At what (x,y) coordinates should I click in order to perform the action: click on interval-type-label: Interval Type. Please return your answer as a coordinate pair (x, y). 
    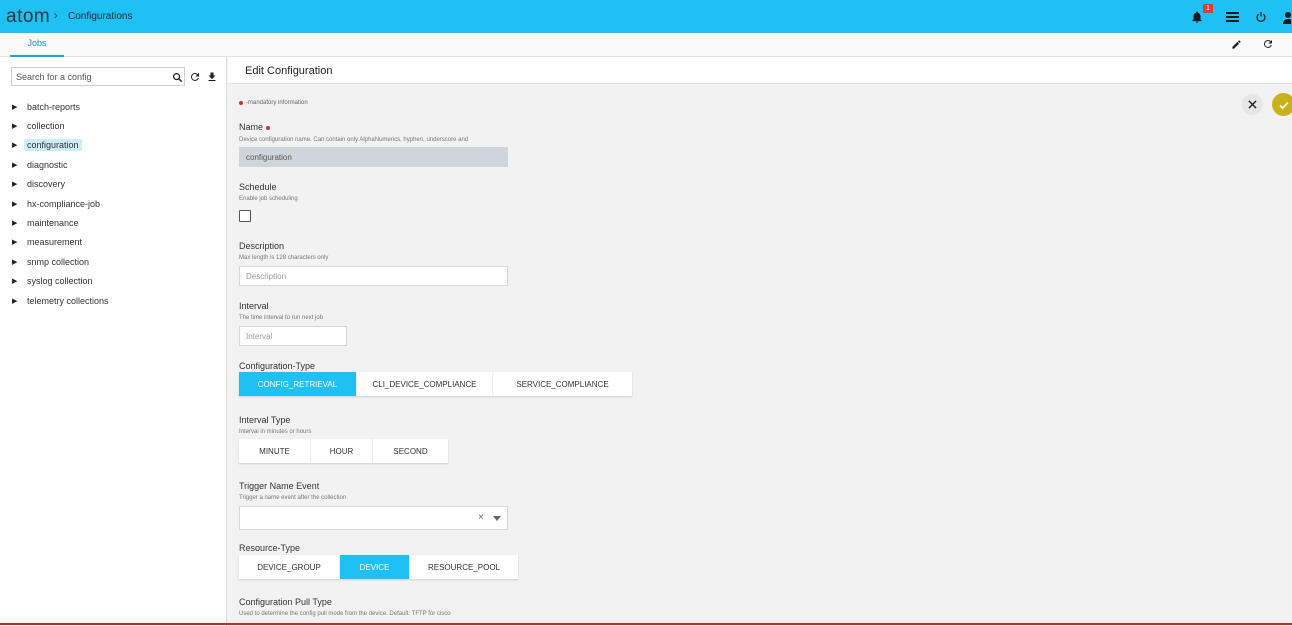
    Looking at the image, I should click on (265, 420).